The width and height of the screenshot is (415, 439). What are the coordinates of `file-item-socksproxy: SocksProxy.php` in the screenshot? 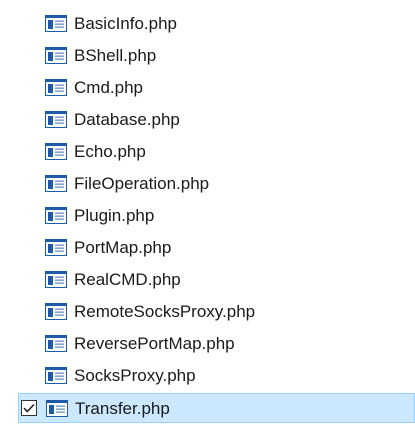 It's located at (216, 376).